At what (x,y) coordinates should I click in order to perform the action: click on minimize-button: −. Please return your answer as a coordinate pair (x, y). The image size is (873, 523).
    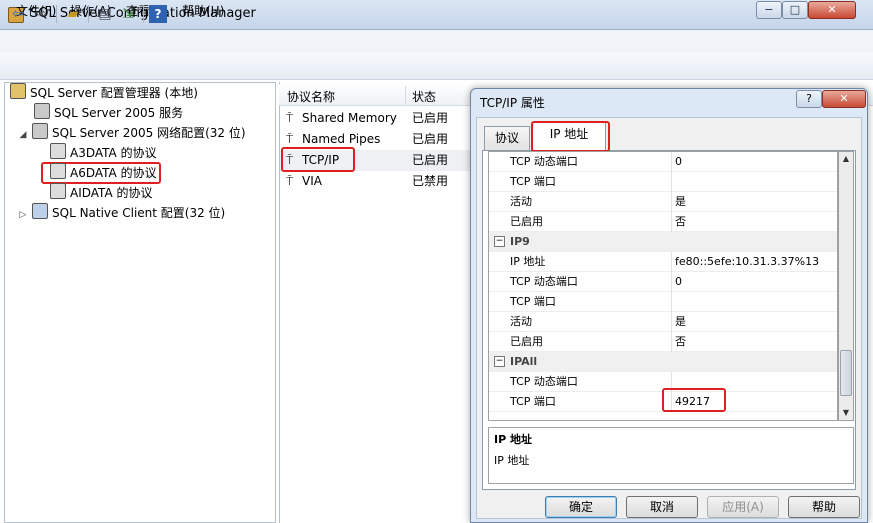
    Looking at the image, I should click on (769, 10).